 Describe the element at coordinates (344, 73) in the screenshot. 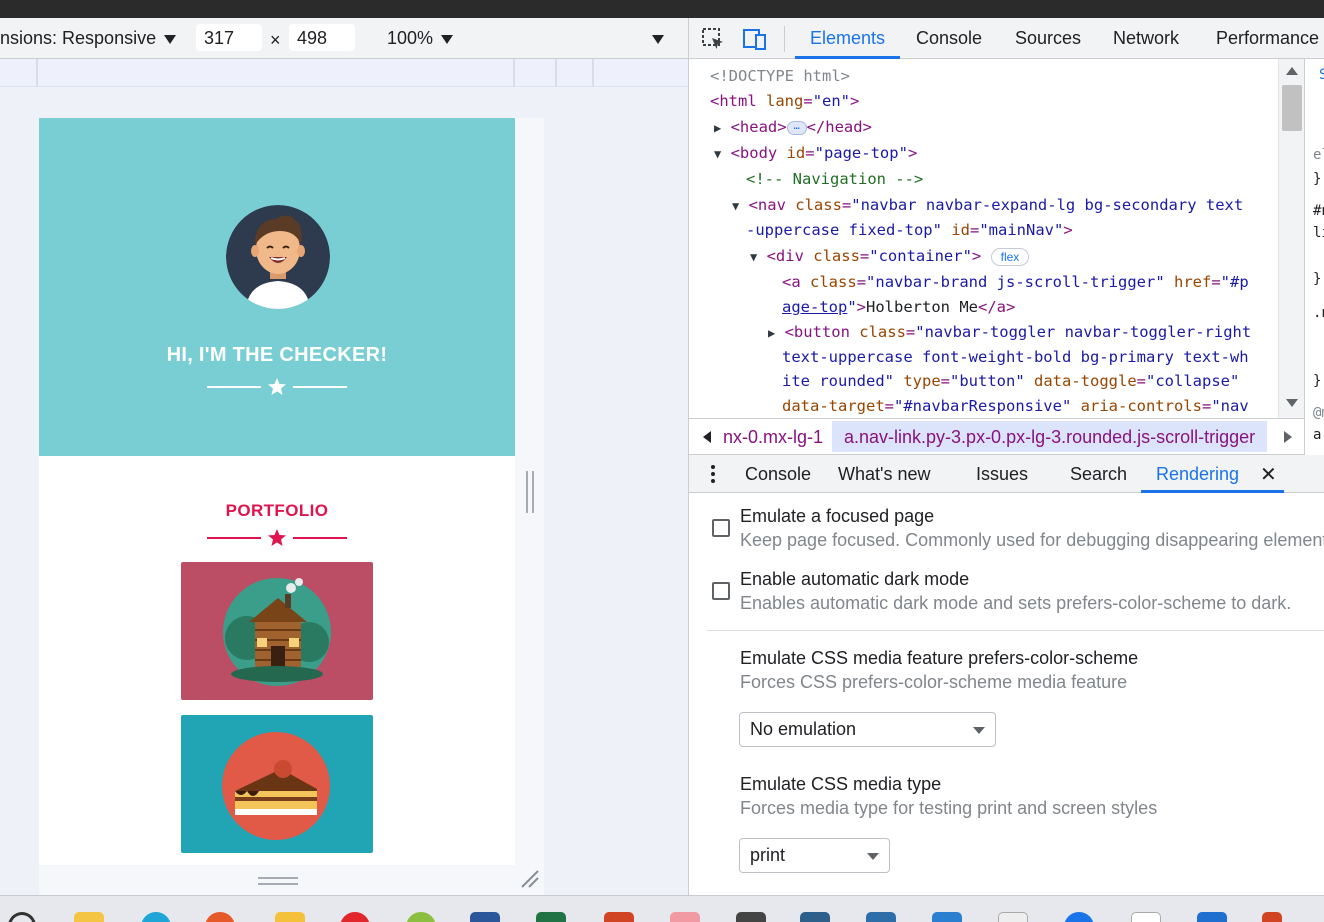

I see `media-query-ruler` at that location.